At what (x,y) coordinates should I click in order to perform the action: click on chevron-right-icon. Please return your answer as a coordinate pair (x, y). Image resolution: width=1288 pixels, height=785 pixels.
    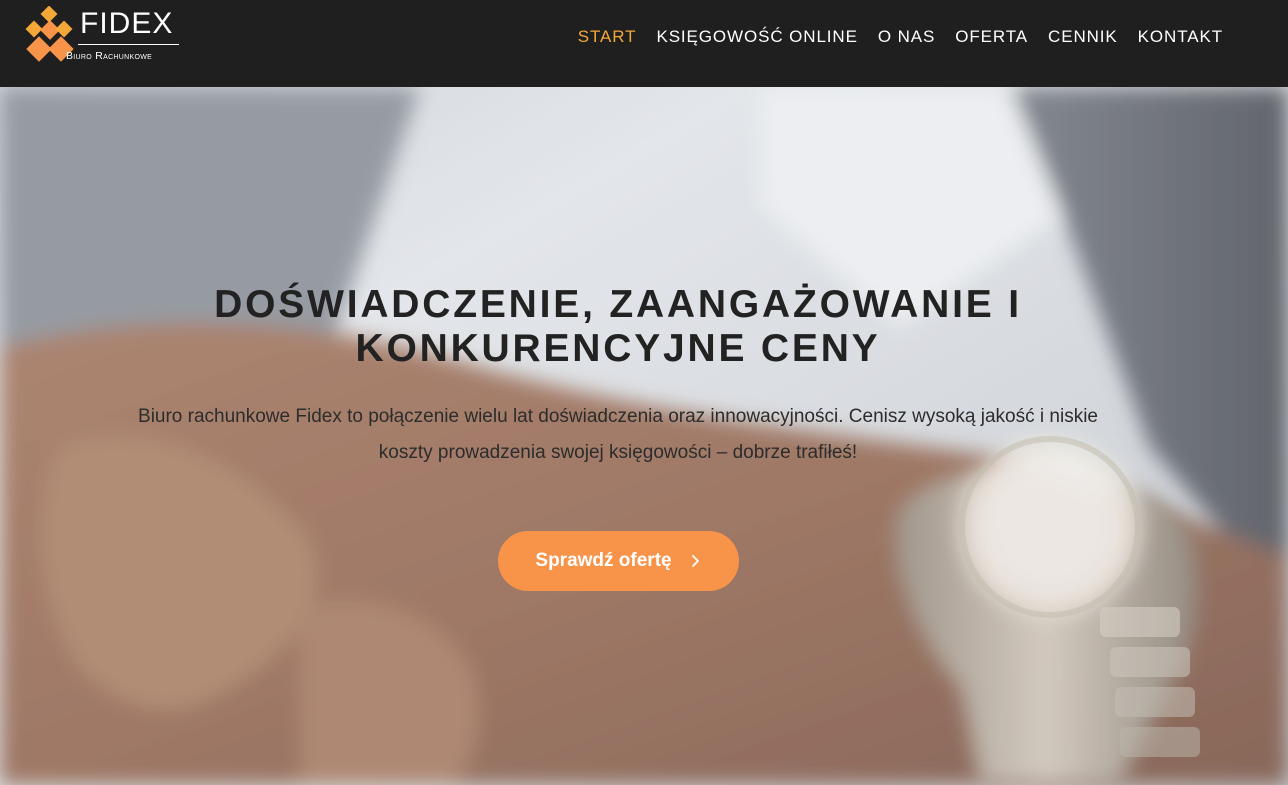
    Looking at the image, I should click on (696, 561).